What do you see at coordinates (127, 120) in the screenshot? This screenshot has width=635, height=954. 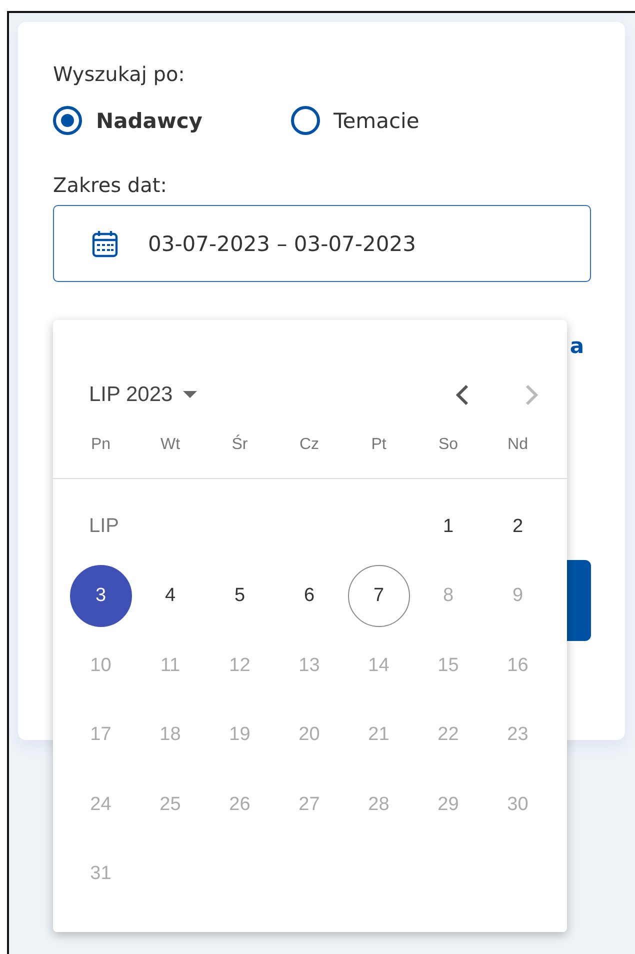 I see `radio-option: Nadawcy` at bounding box center [127, 120].